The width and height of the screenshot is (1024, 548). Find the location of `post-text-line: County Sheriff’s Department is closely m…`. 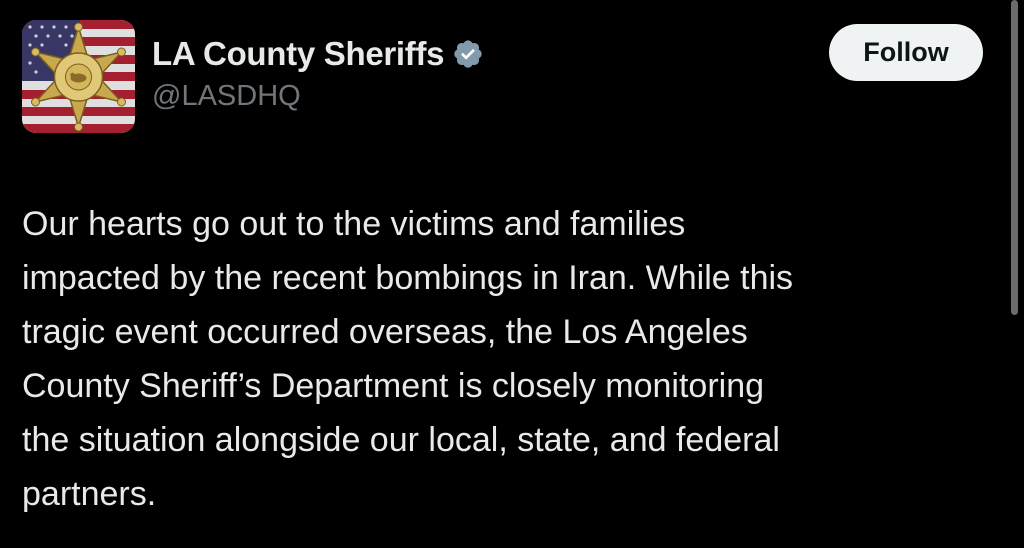

post-text-line: County Sheriff’s Department is closely m… is located at coordinates (393, 386).